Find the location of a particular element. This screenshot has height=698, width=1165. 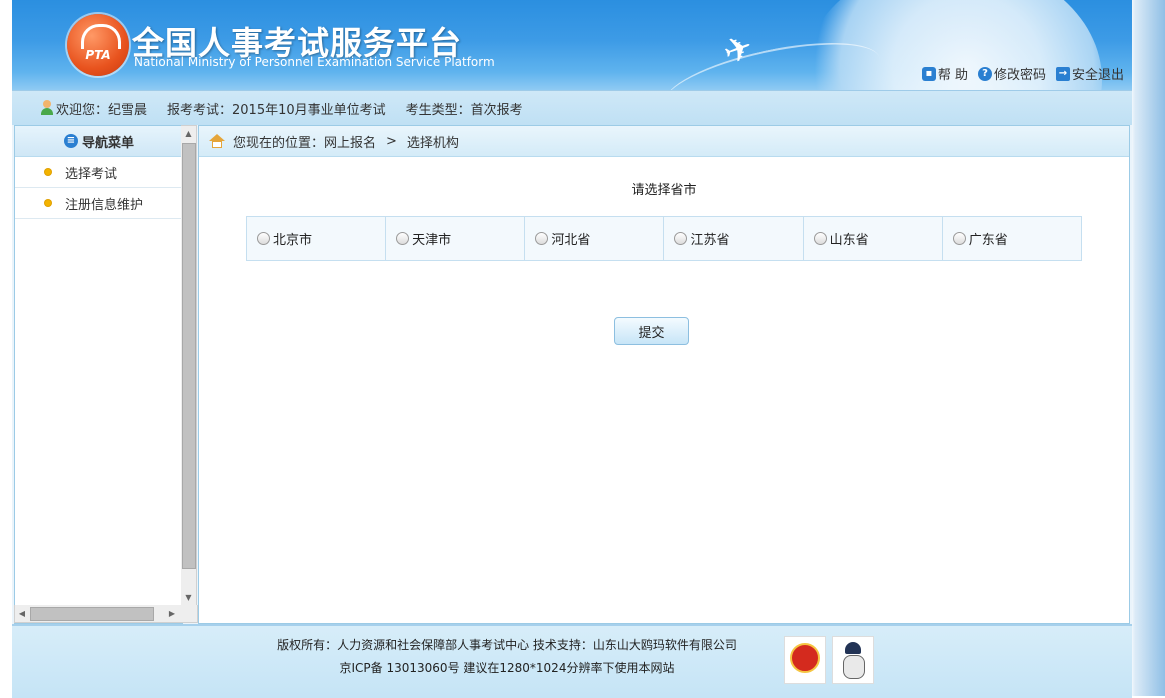

change-password-link: ? 修改密码 is located at coordinates (1011, 73).